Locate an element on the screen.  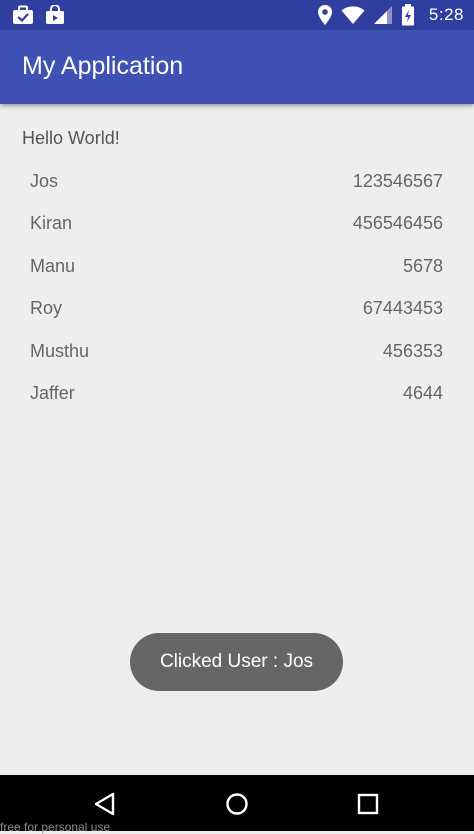
user-row: Jos 123546567 is located at coordinates (236, 181).